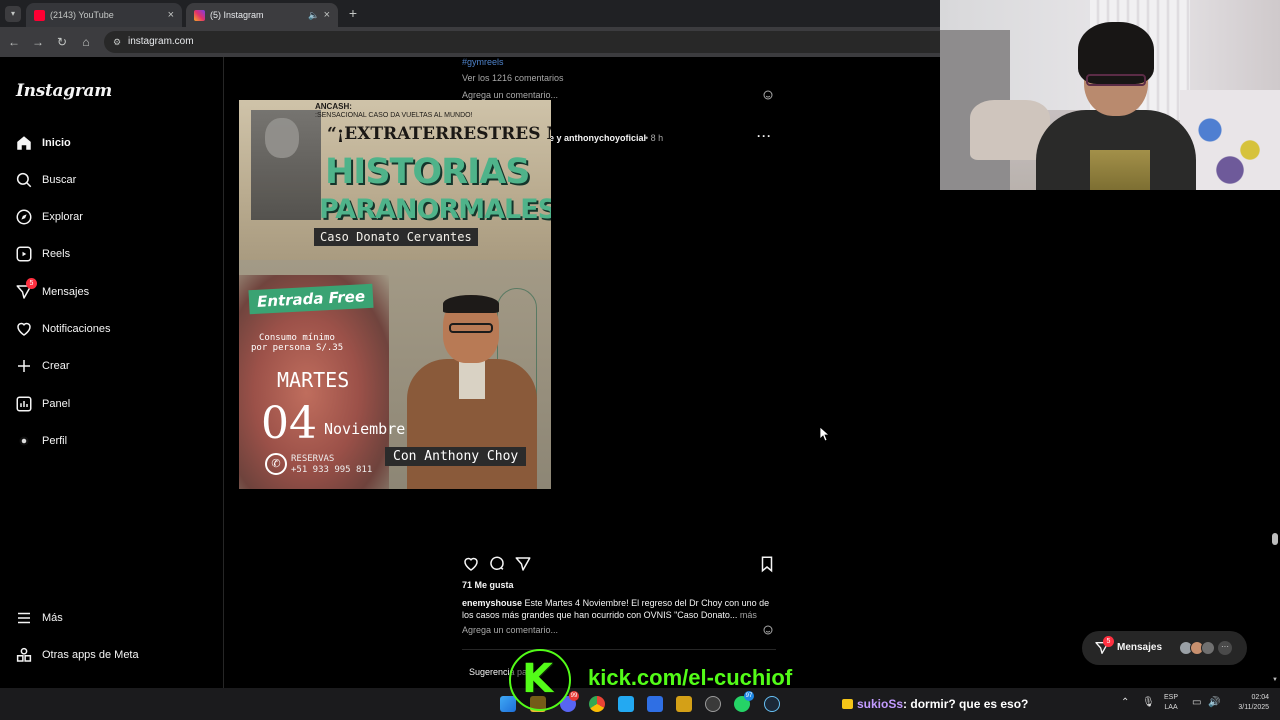 The height and width of the screenshot is (720, 1280). Describe the element at coordinates (1260, 697) in the screenshot. I see `clock-time: 02:04` at that location.